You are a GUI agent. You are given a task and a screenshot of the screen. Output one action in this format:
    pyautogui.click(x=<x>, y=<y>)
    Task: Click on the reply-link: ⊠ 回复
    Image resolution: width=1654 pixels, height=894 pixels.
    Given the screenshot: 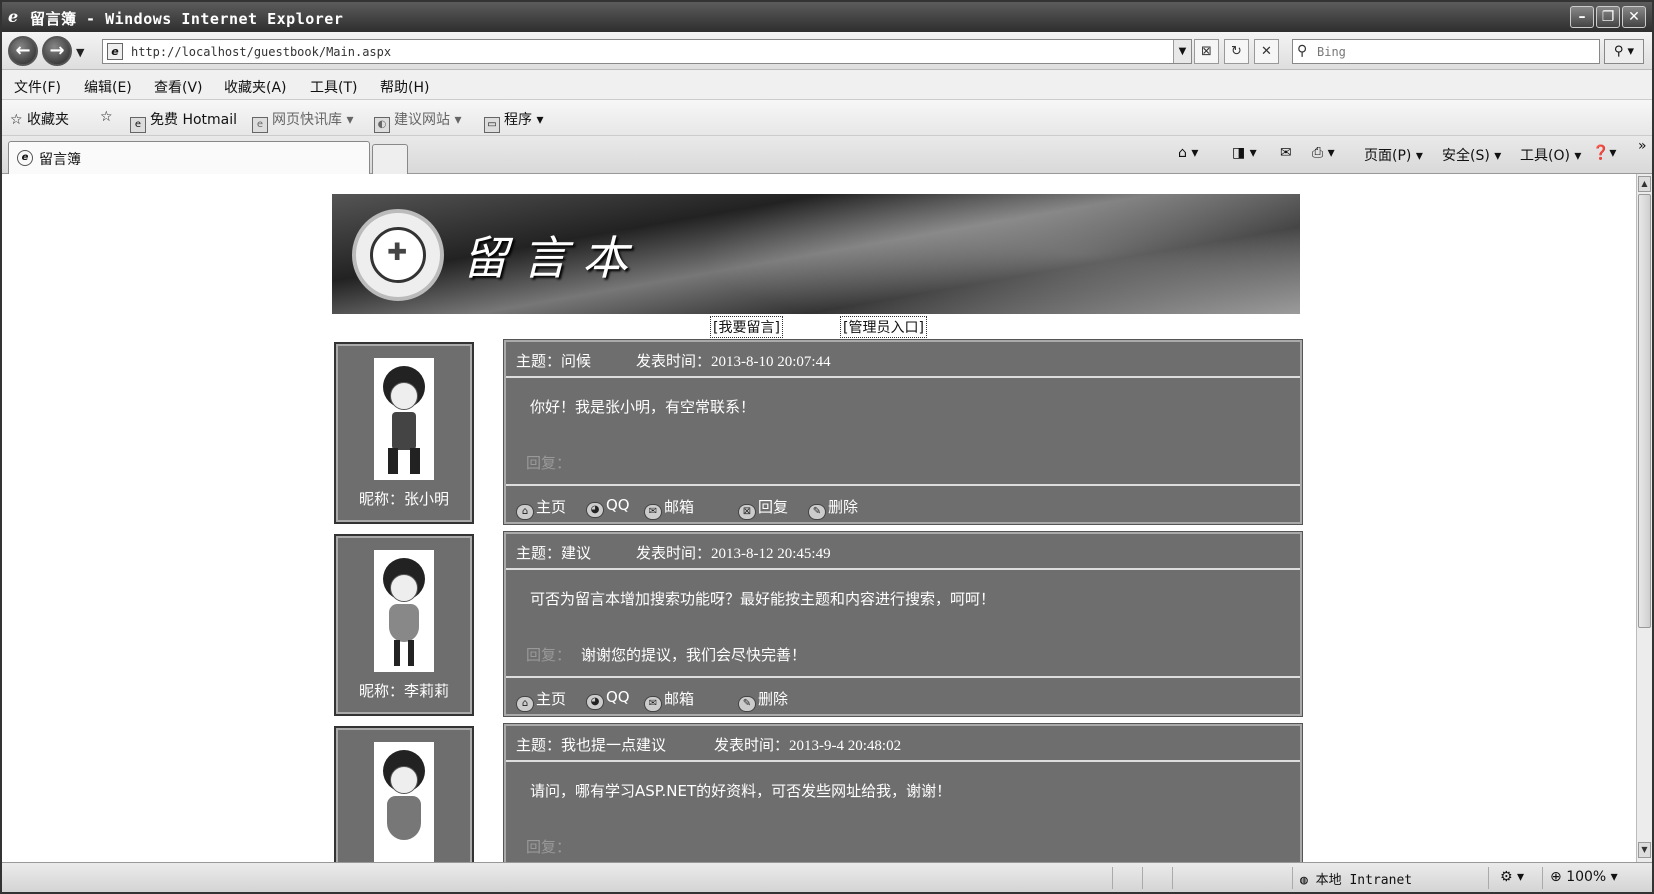 What is the action you would take?
    pyautogui.click(x=763, y=508)
    